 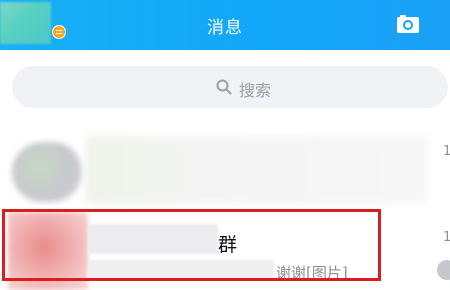 What do you see at coordinates (228, 245) in the screenshot?
I see `group-name: 群` at bounding box center [228, 245].